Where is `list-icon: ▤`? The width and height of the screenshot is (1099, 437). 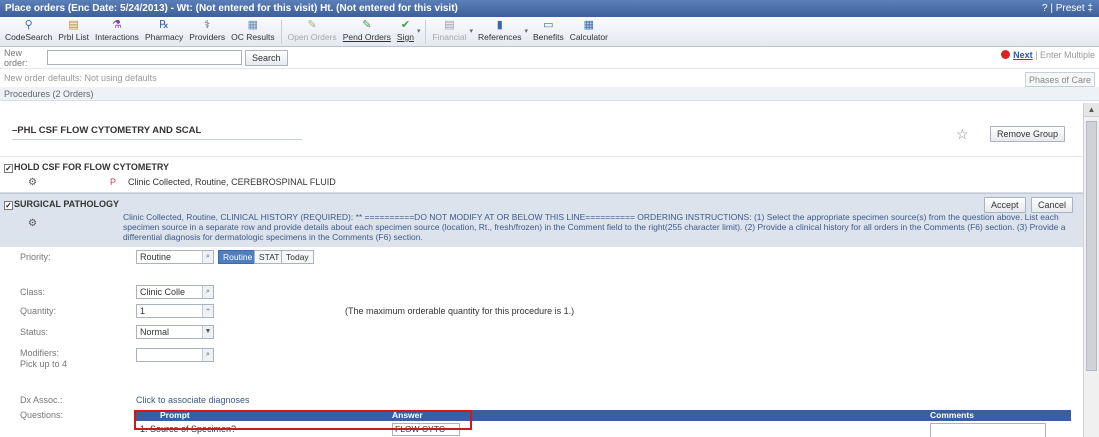 list-icon: ▤ is located at coordinates (73, 25).